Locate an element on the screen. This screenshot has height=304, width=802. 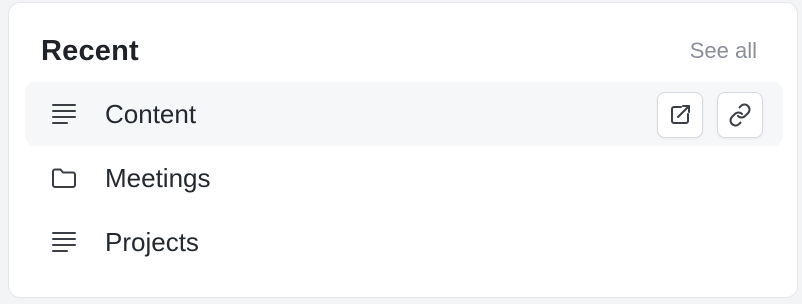
open-external-icon is located at coordinates (680, 114).